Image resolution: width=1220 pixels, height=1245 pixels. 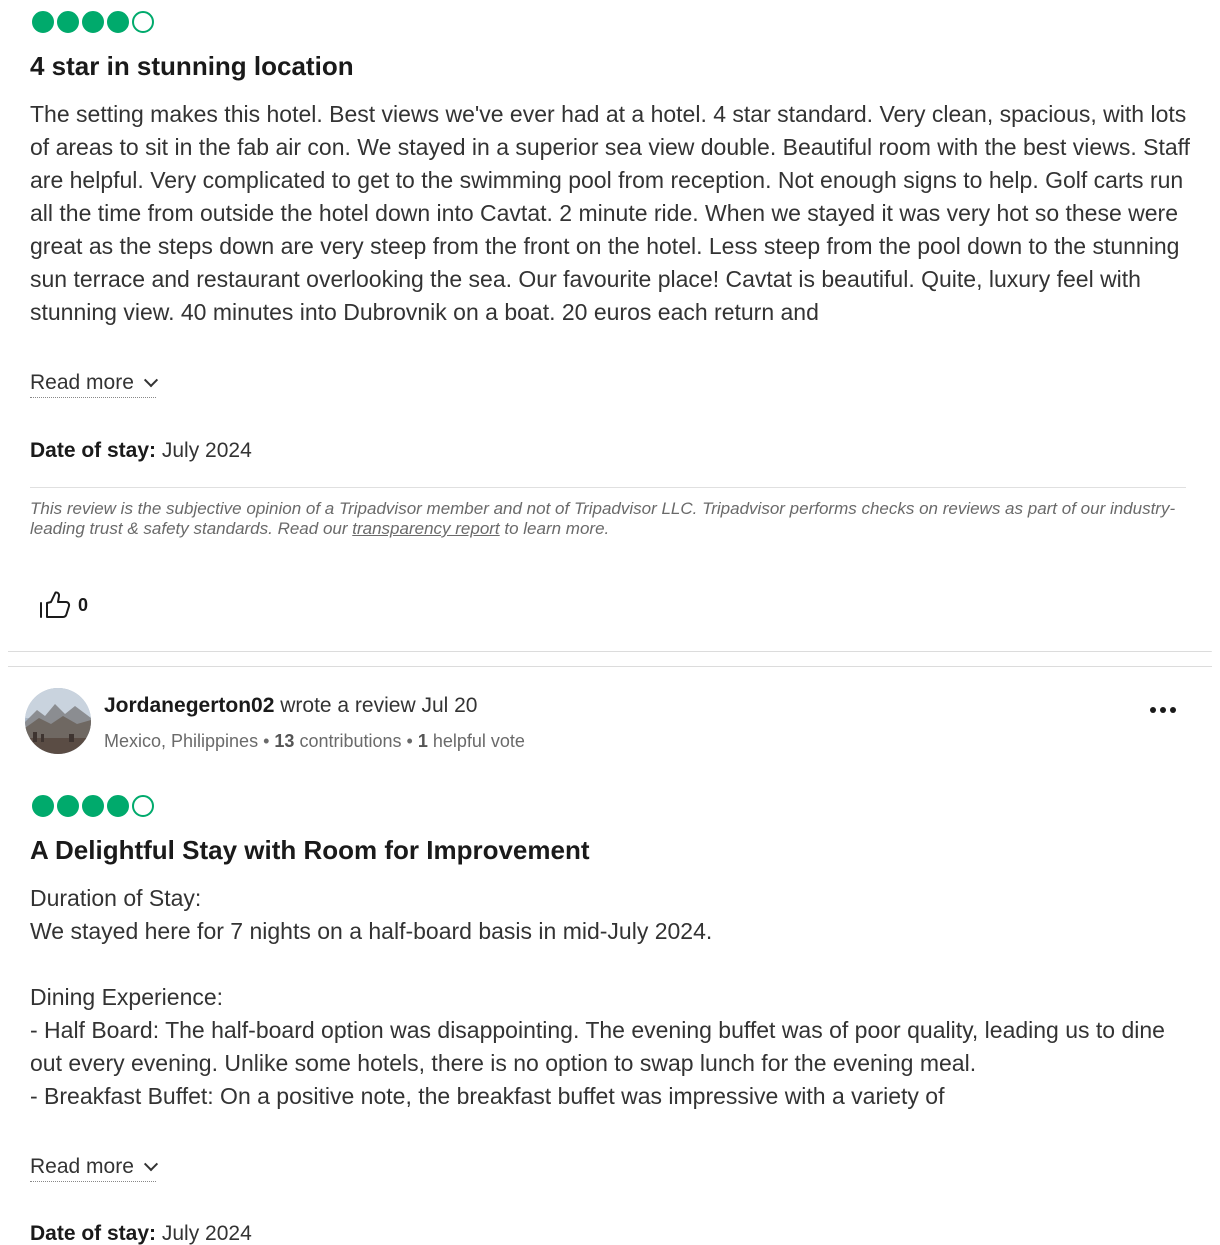 What do you see at coordinates (189, 705) in the screenshot?
I see `author-name: Jordanegerton02` at bounding box center [189, 705].